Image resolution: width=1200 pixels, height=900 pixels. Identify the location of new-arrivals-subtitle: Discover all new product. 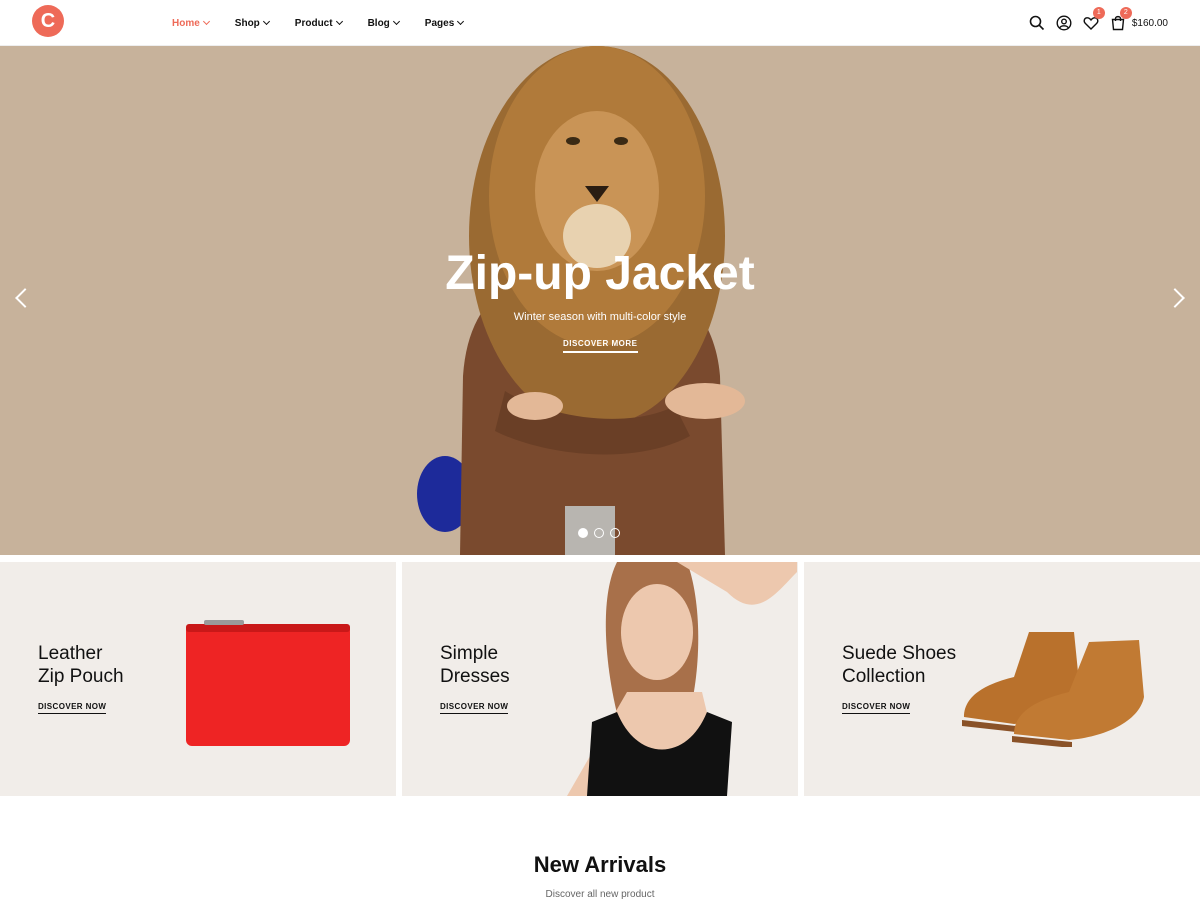
(600, 894).